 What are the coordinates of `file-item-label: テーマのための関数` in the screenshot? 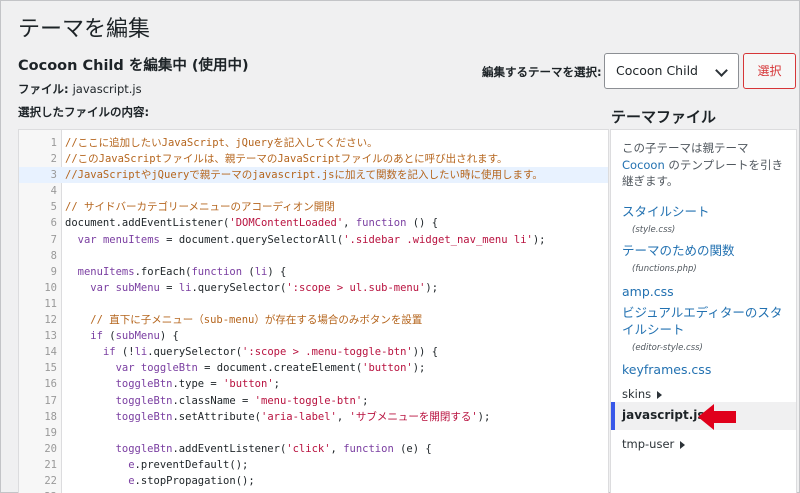 It's located at (678, 250).